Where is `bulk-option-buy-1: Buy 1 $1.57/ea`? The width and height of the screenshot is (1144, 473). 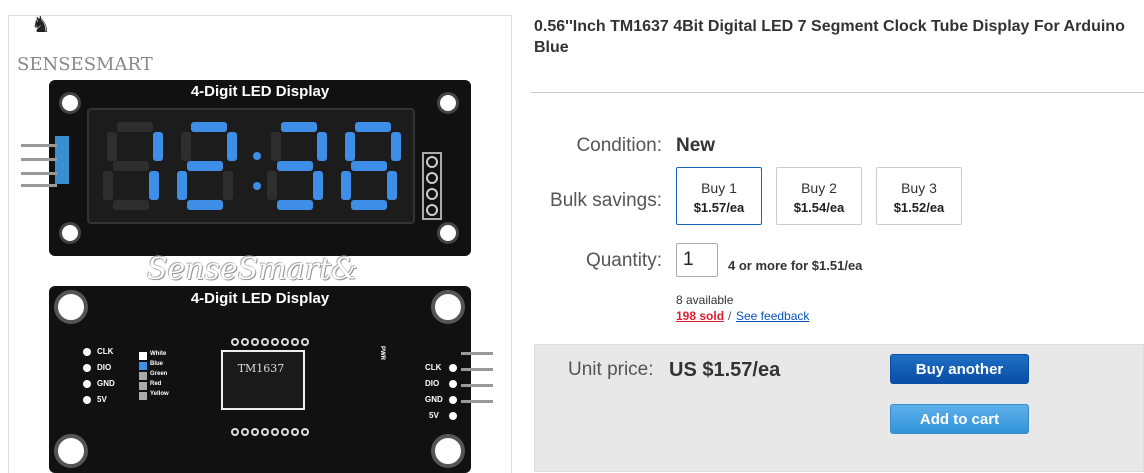
bulk-option-buy-1: Buy 1 $1.57/ea is located at coordinates (719, 196).